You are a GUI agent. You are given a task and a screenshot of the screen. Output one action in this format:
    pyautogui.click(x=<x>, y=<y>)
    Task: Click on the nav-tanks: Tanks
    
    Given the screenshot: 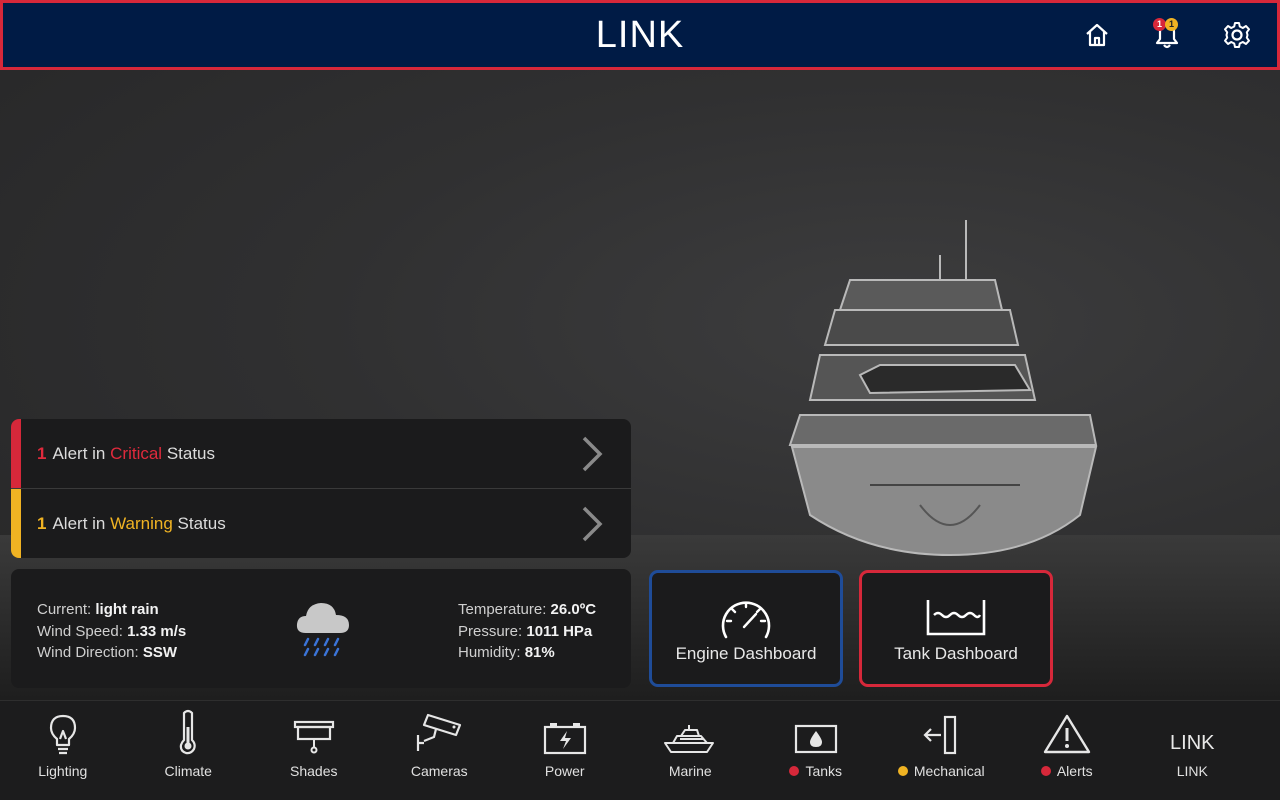 What is the action you would take?
    pyautogui.click(x=816, y=750)
    